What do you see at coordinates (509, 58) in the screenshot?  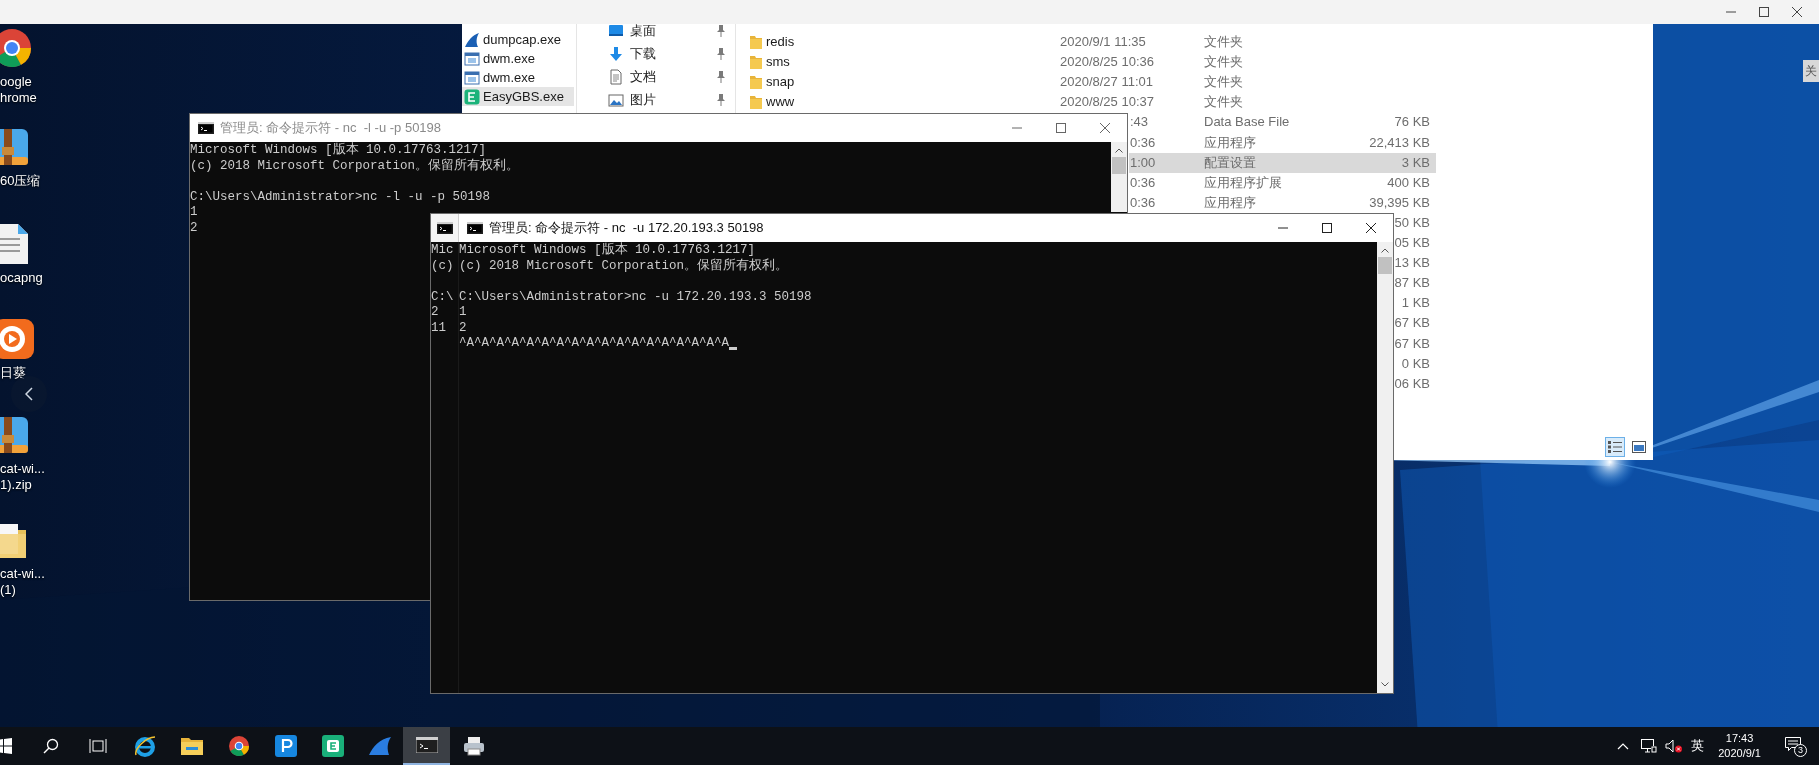 I see `file-name: dwm.exe` at bounding box center [509, 58].